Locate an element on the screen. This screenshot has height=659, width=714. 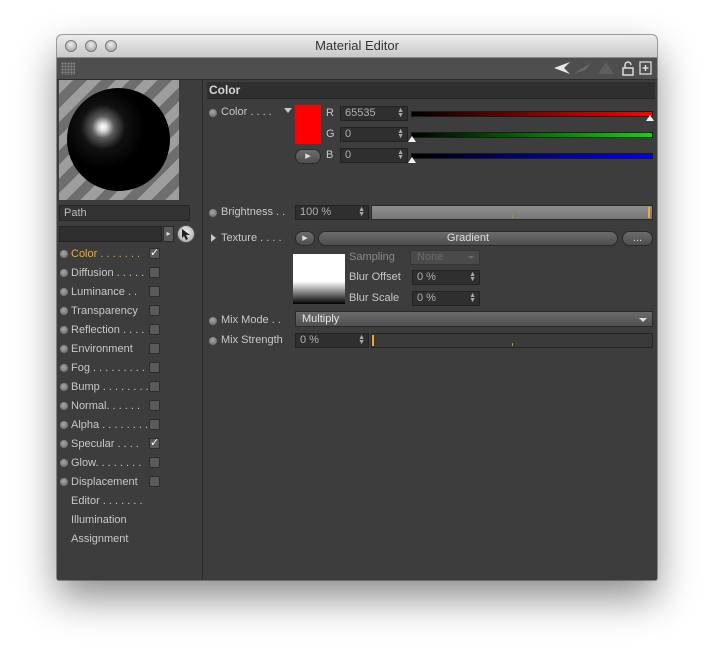
channel-reflection: Reflection . . . . is located at coordinates (129, 330).